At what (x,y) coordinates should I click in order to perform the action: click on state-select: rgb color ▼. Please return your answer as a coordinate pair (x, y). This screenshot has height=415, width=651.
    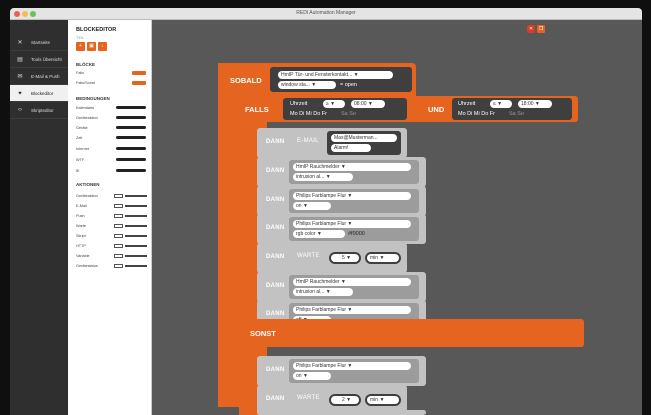
    Looking at the image, I should click on (319, 234).